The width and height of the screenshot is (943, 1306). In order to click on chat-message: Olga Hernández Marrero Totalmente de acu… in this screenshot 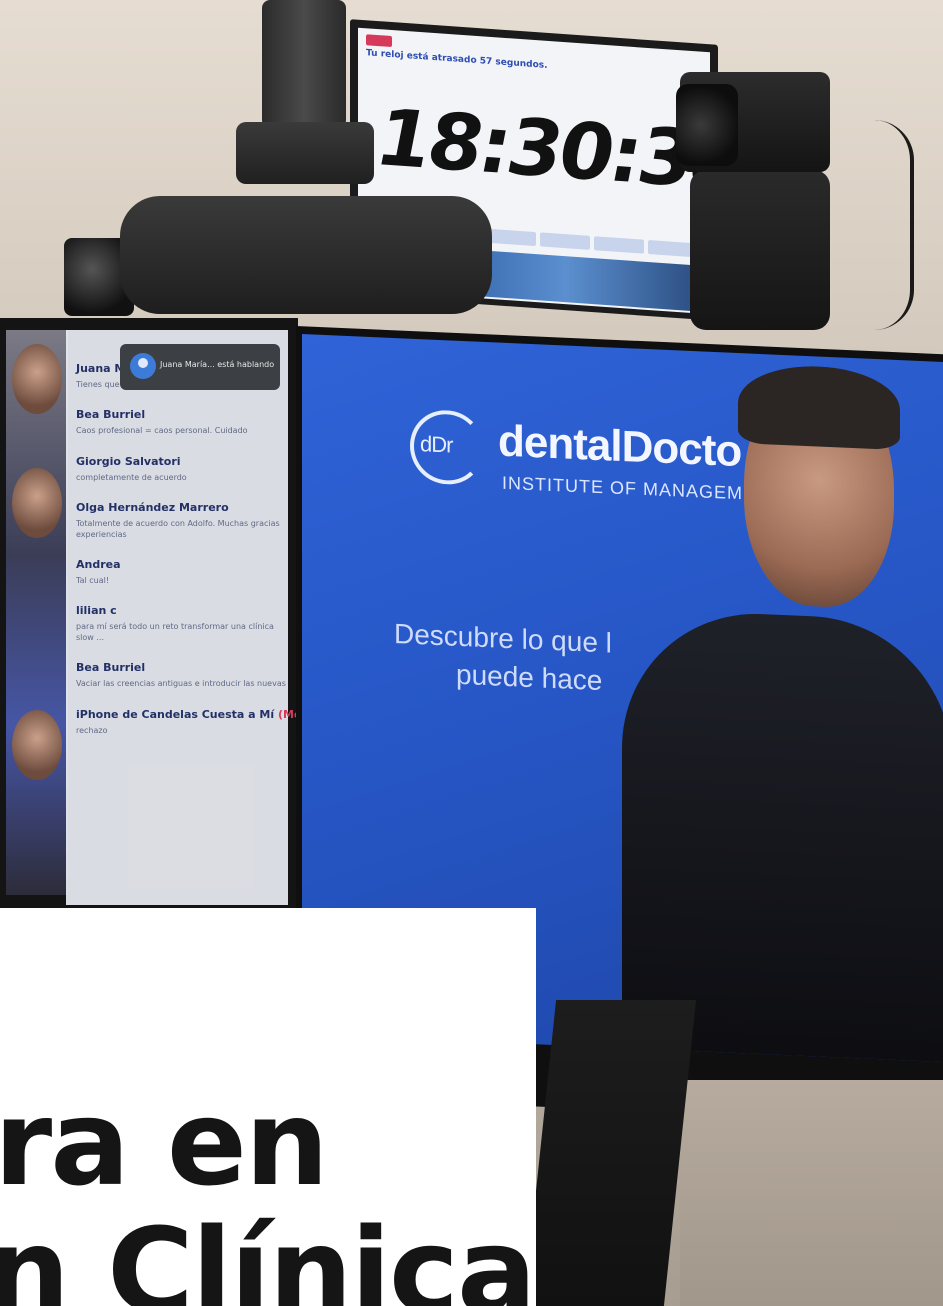, I will do `click(184, 520)`.